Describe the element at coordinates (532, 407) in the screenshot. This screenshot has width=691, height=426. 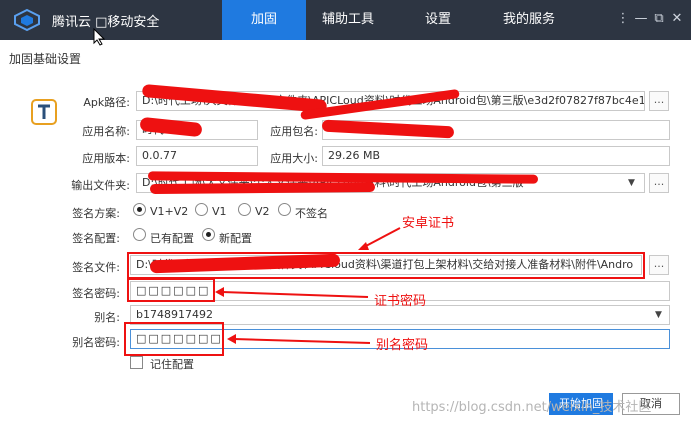
I see `watermark: https://blog.csdn.net/weixin_技术社区` at that location.